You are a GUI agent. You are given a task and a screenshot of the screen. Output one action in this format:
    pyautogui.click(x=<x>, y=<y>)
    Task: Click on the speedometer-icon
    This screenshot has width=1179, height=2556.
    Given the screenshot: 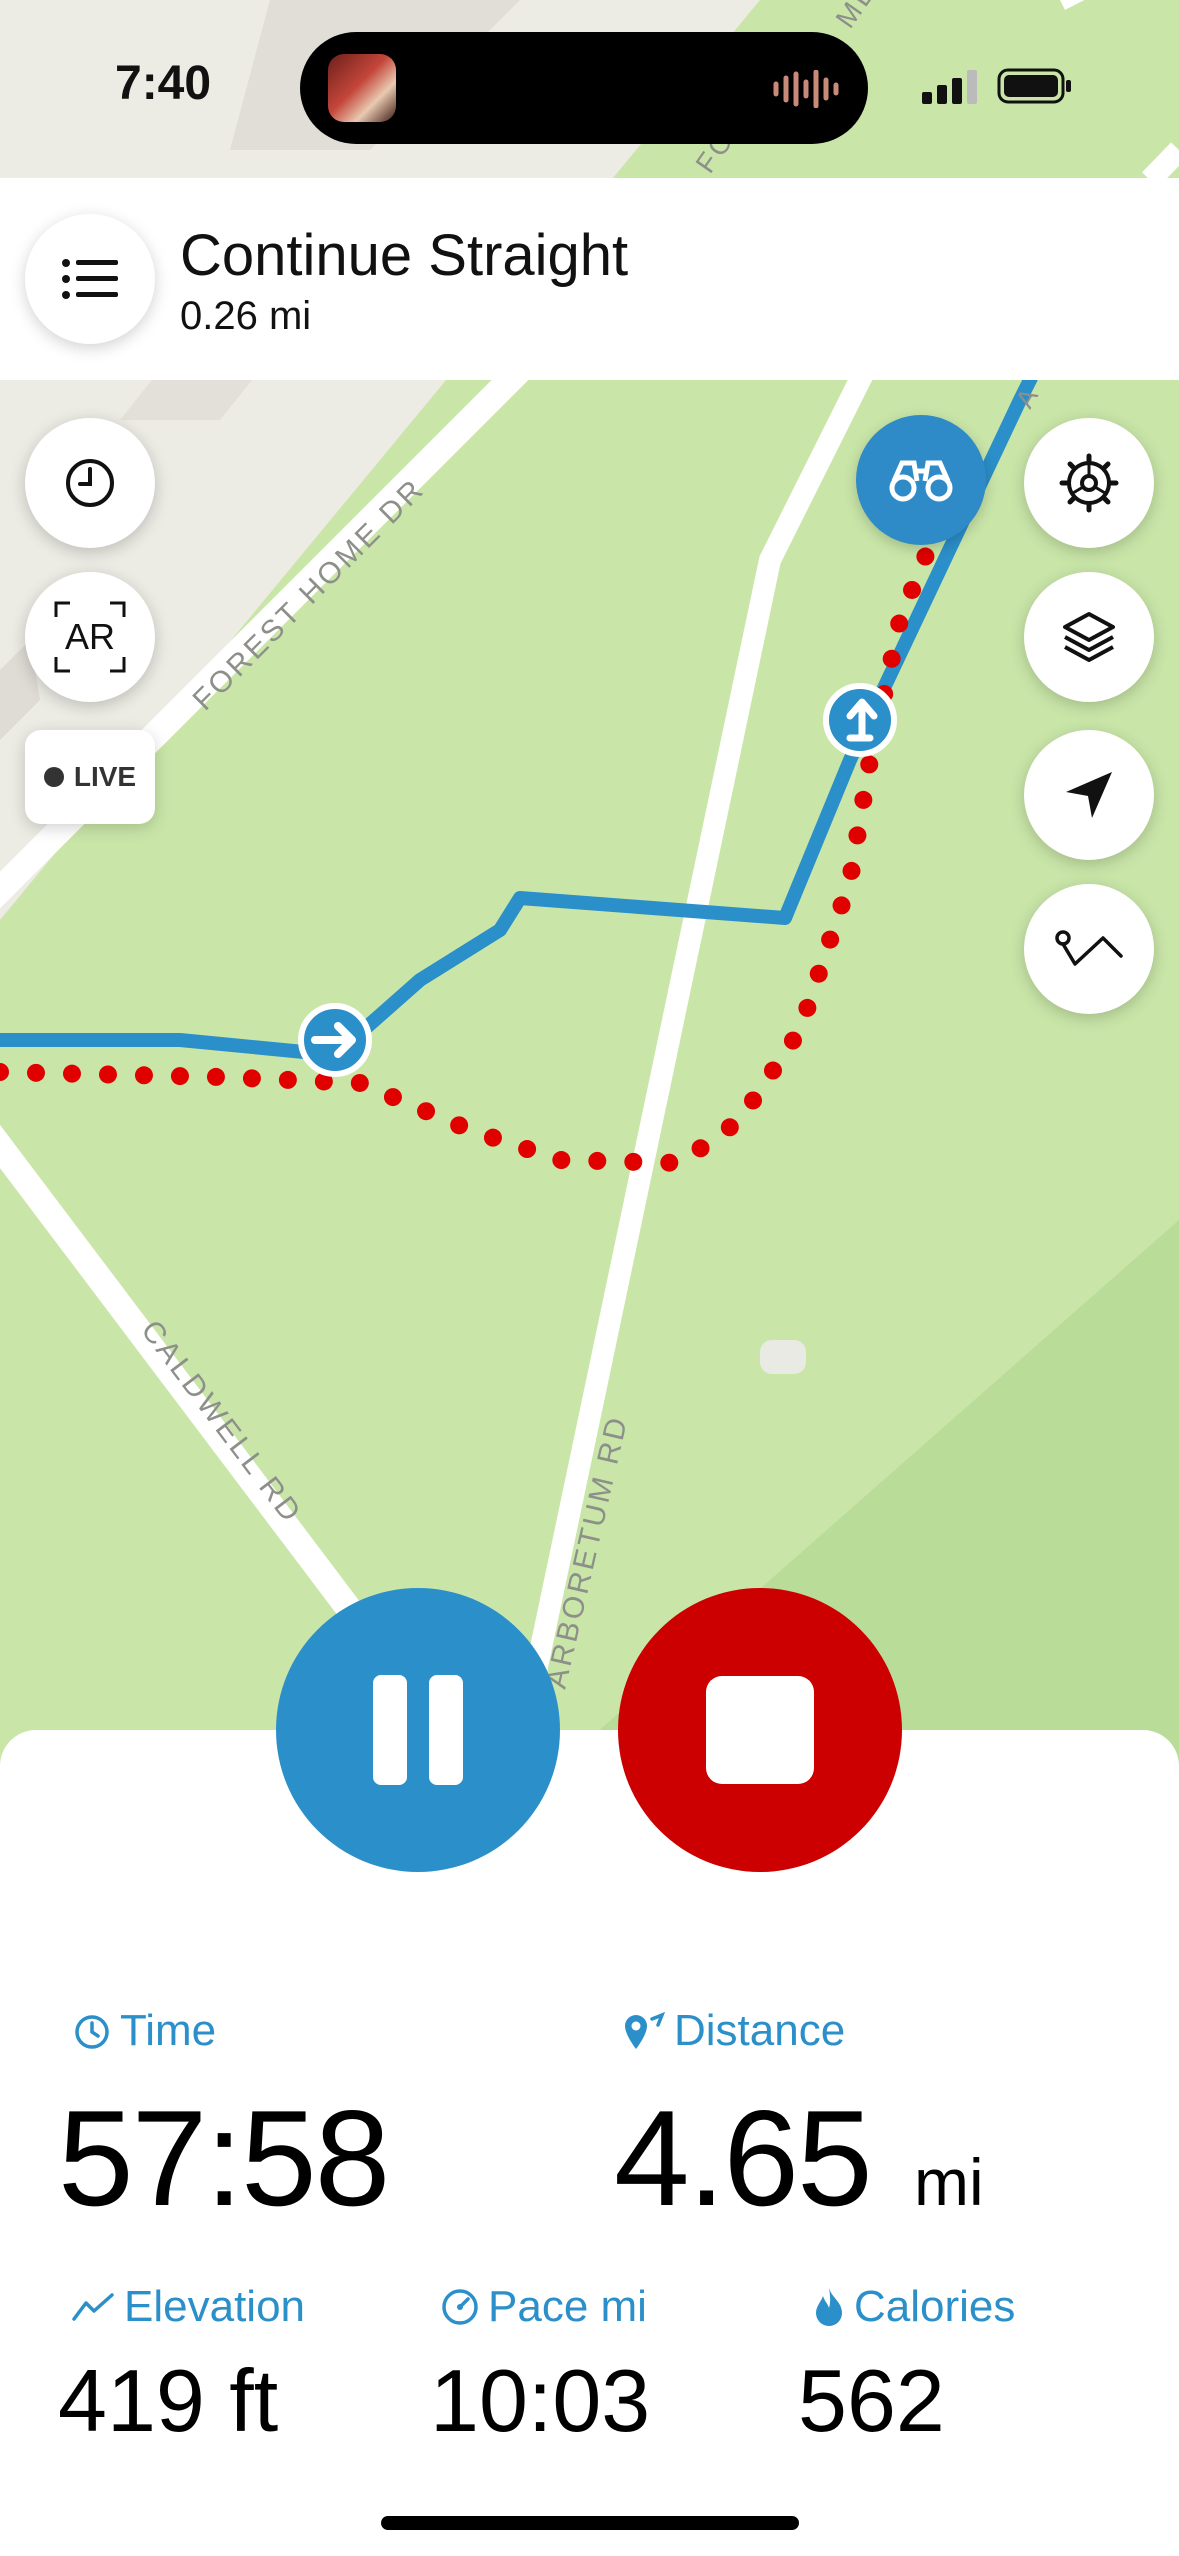 What is the action you would take?
    pyautogui.click(x=460, y=2307)
    